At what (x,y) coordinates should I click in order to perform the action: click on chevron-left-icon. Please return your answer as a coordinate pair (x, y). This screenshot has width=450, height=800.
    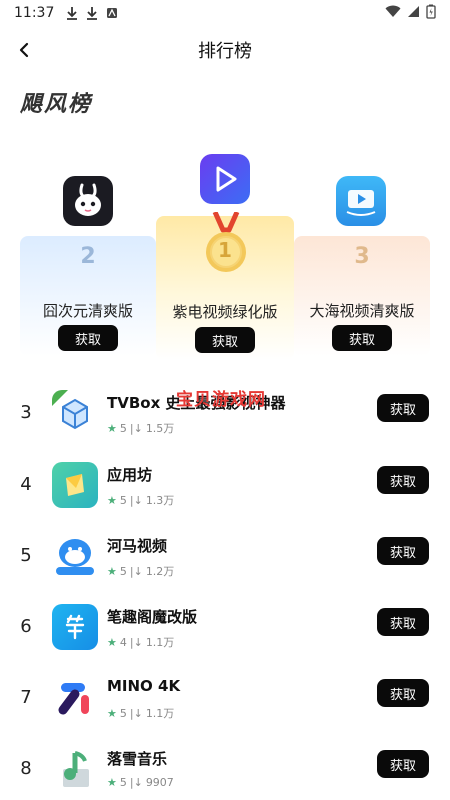
    Looking at the image, I should click on (24, 50).